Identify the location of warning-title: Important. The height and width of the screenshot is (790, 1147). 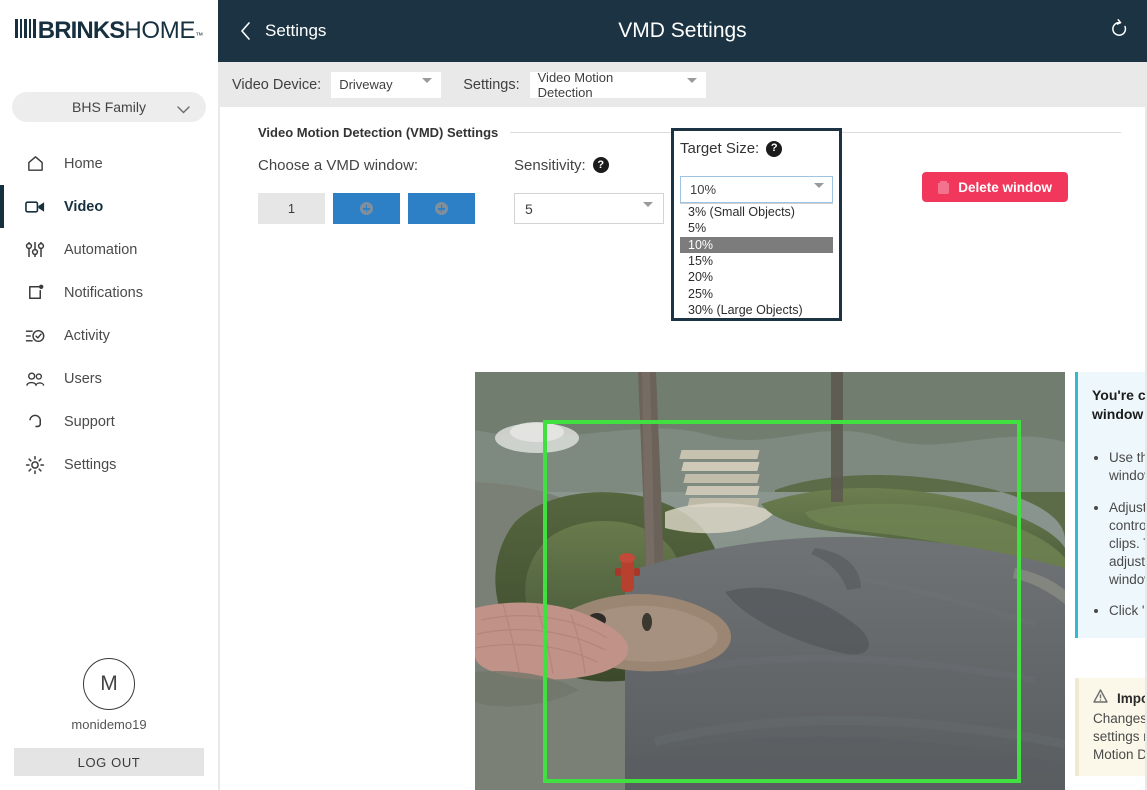
(1131, 698).